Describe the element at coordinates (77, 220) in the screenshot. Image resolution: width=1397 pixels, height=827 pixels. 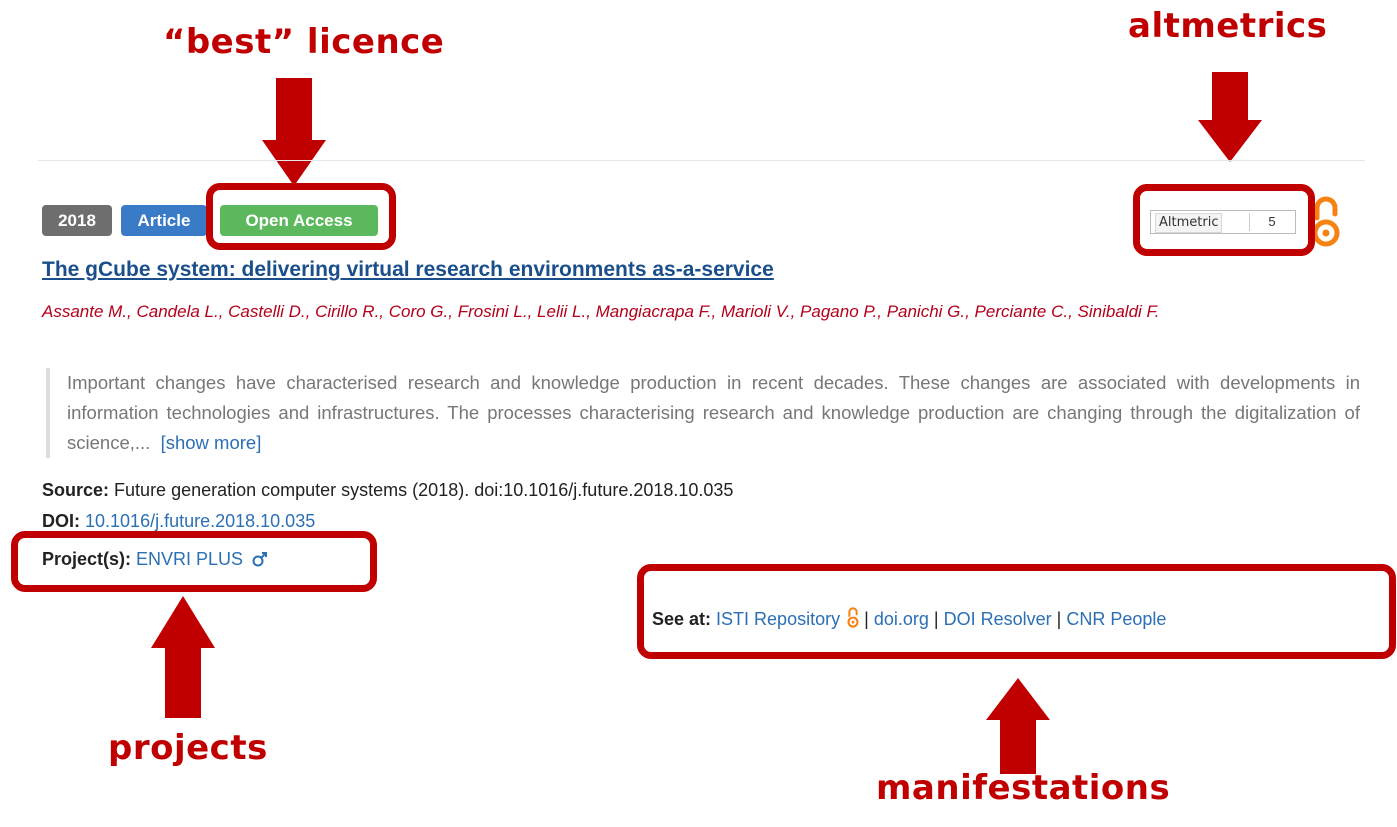
I see `year-badge: 2018` at that location.